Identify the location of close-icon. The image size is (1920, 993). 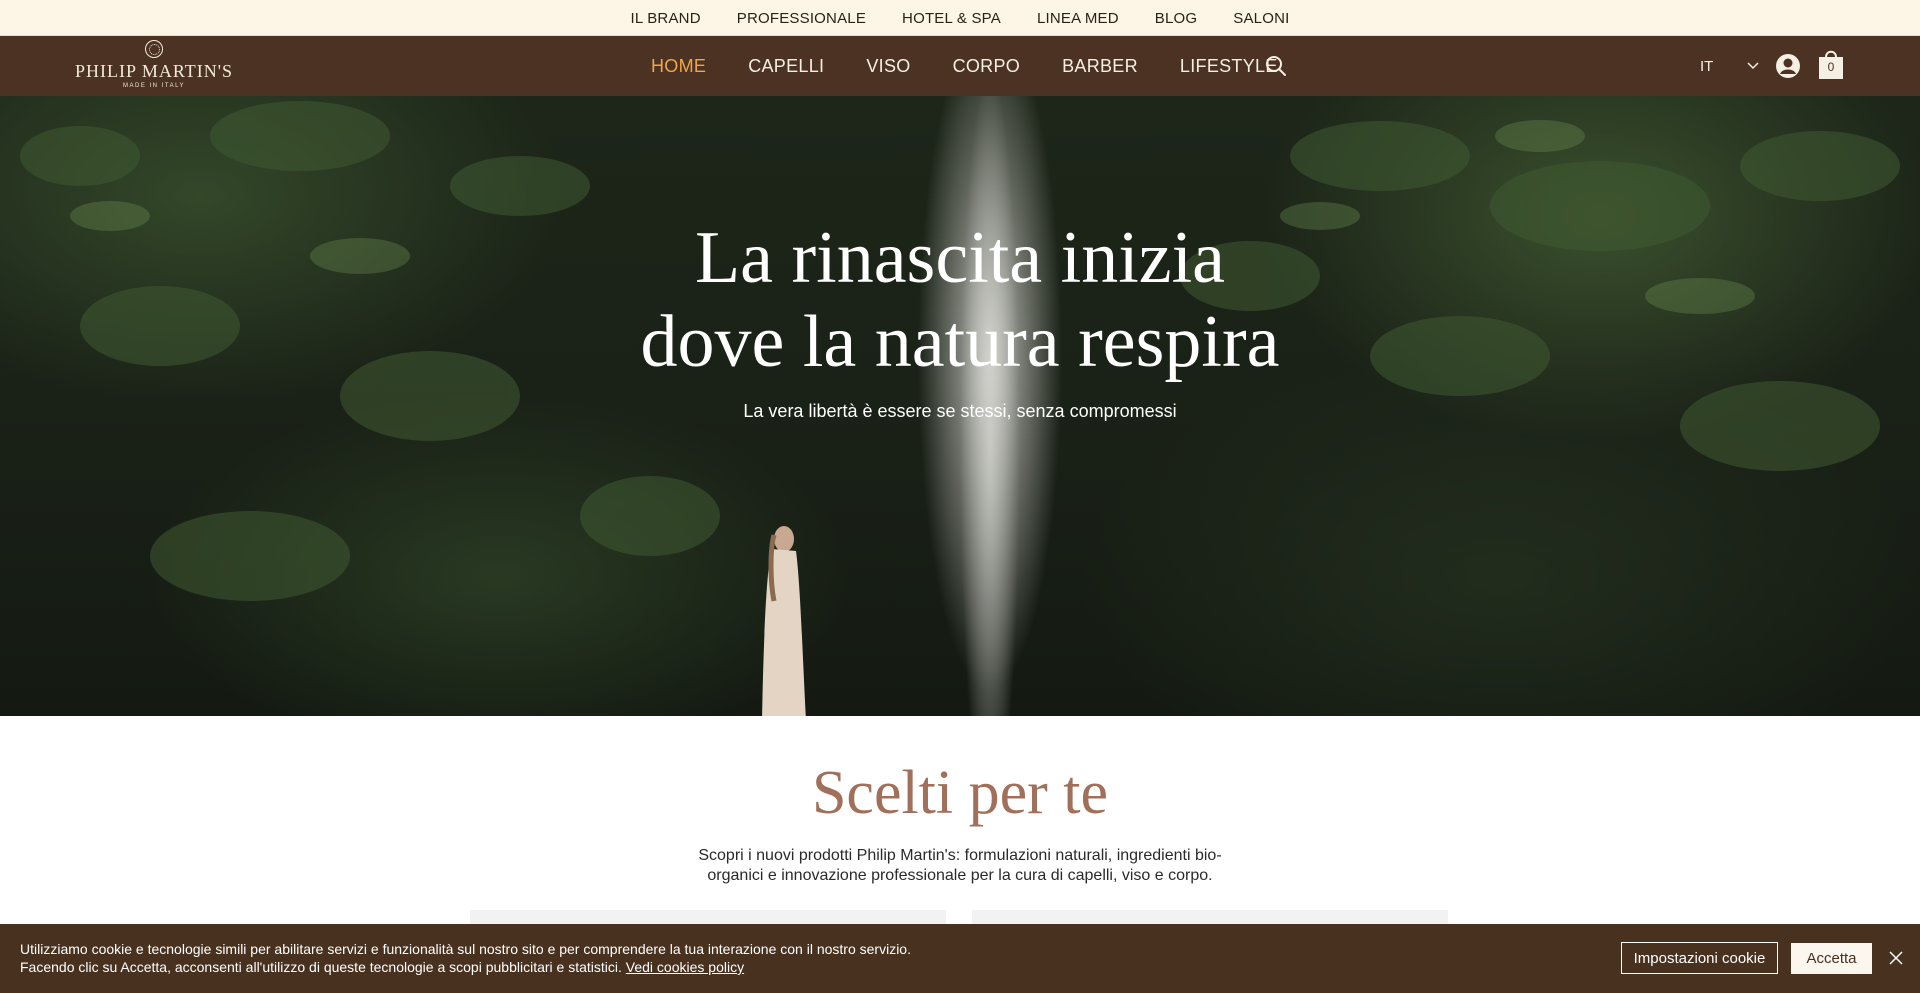
(1896, 958).